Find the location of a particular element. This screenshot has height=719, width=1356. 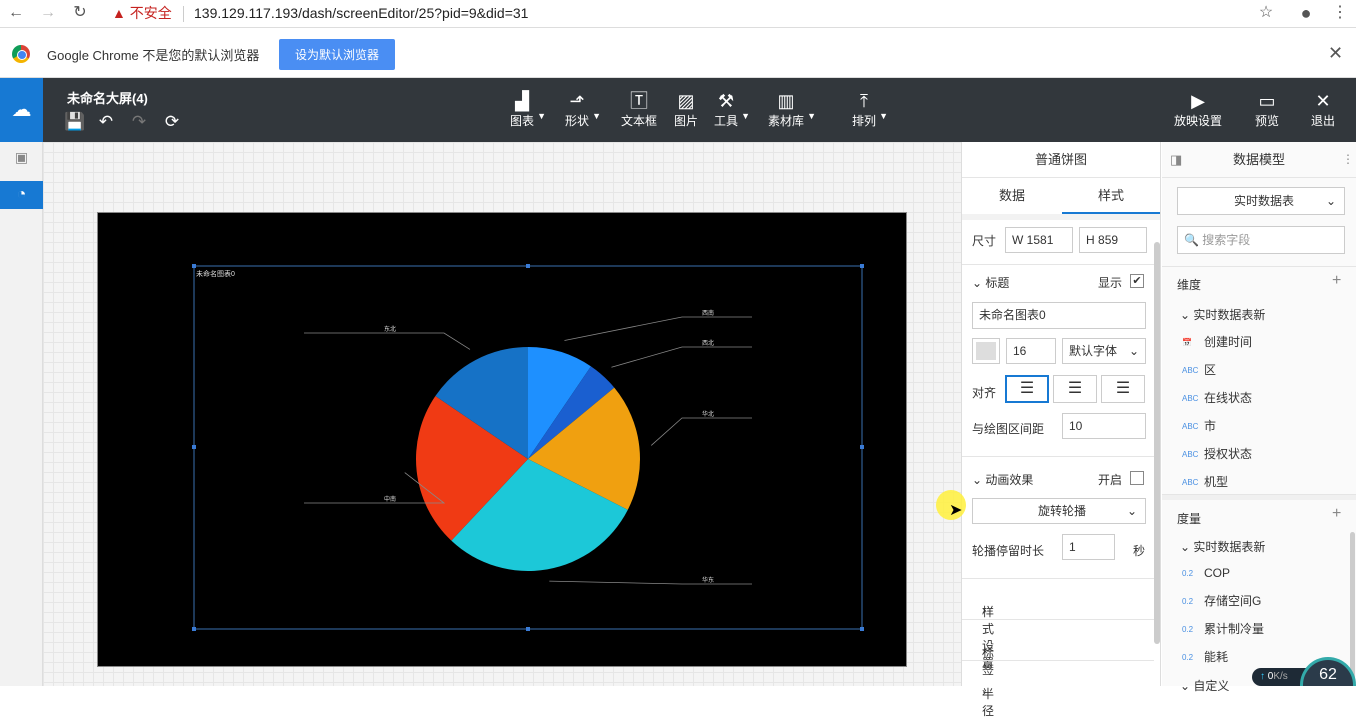

dimension-field: 📅 创建时间 is located at coordinates (1217, 342).